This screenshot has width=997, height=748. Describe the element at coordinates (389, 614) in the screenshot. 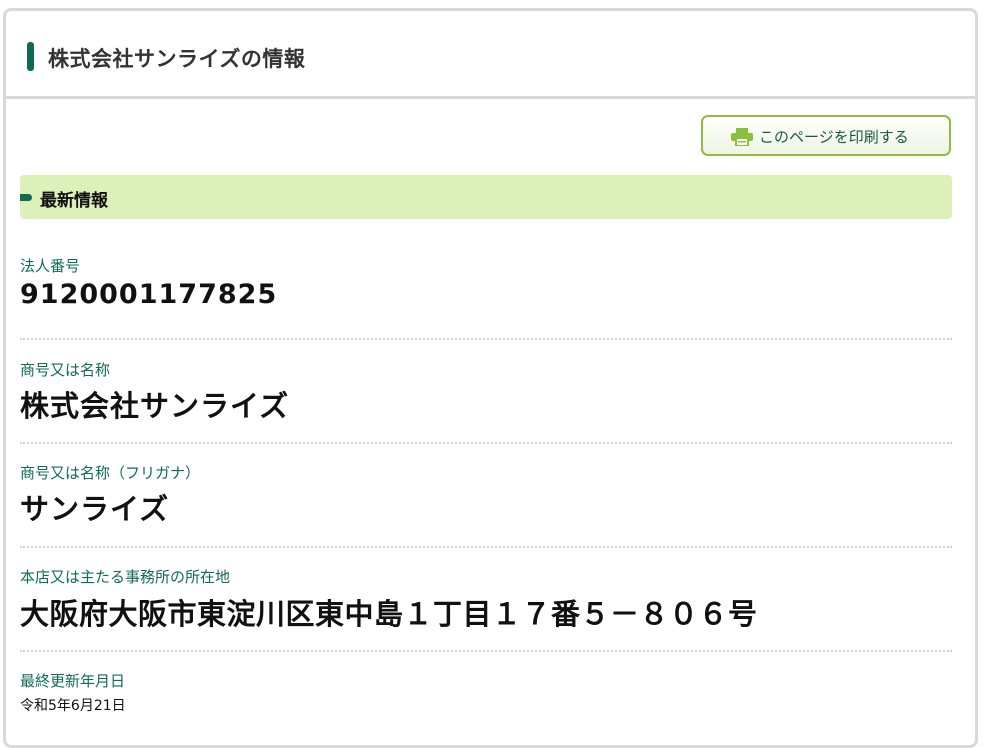

I see `field-value: 大阪府大阪市東淀川区東中島１丁目１７番５－８０６号` at that location.